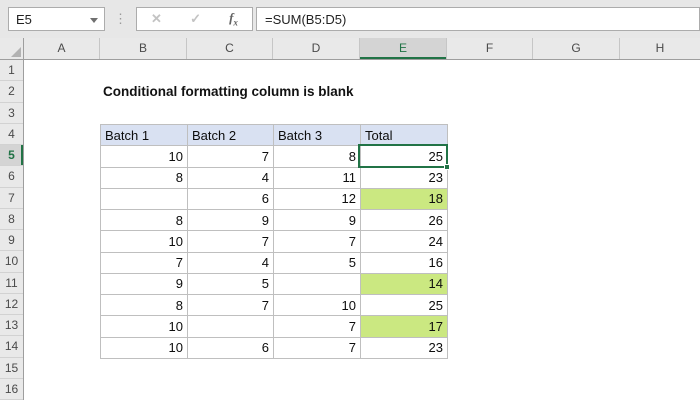  What do you see at coordinates (230, 48) in the screenshot?
I see `column-header-c: C` at bounding box center [230, 48].